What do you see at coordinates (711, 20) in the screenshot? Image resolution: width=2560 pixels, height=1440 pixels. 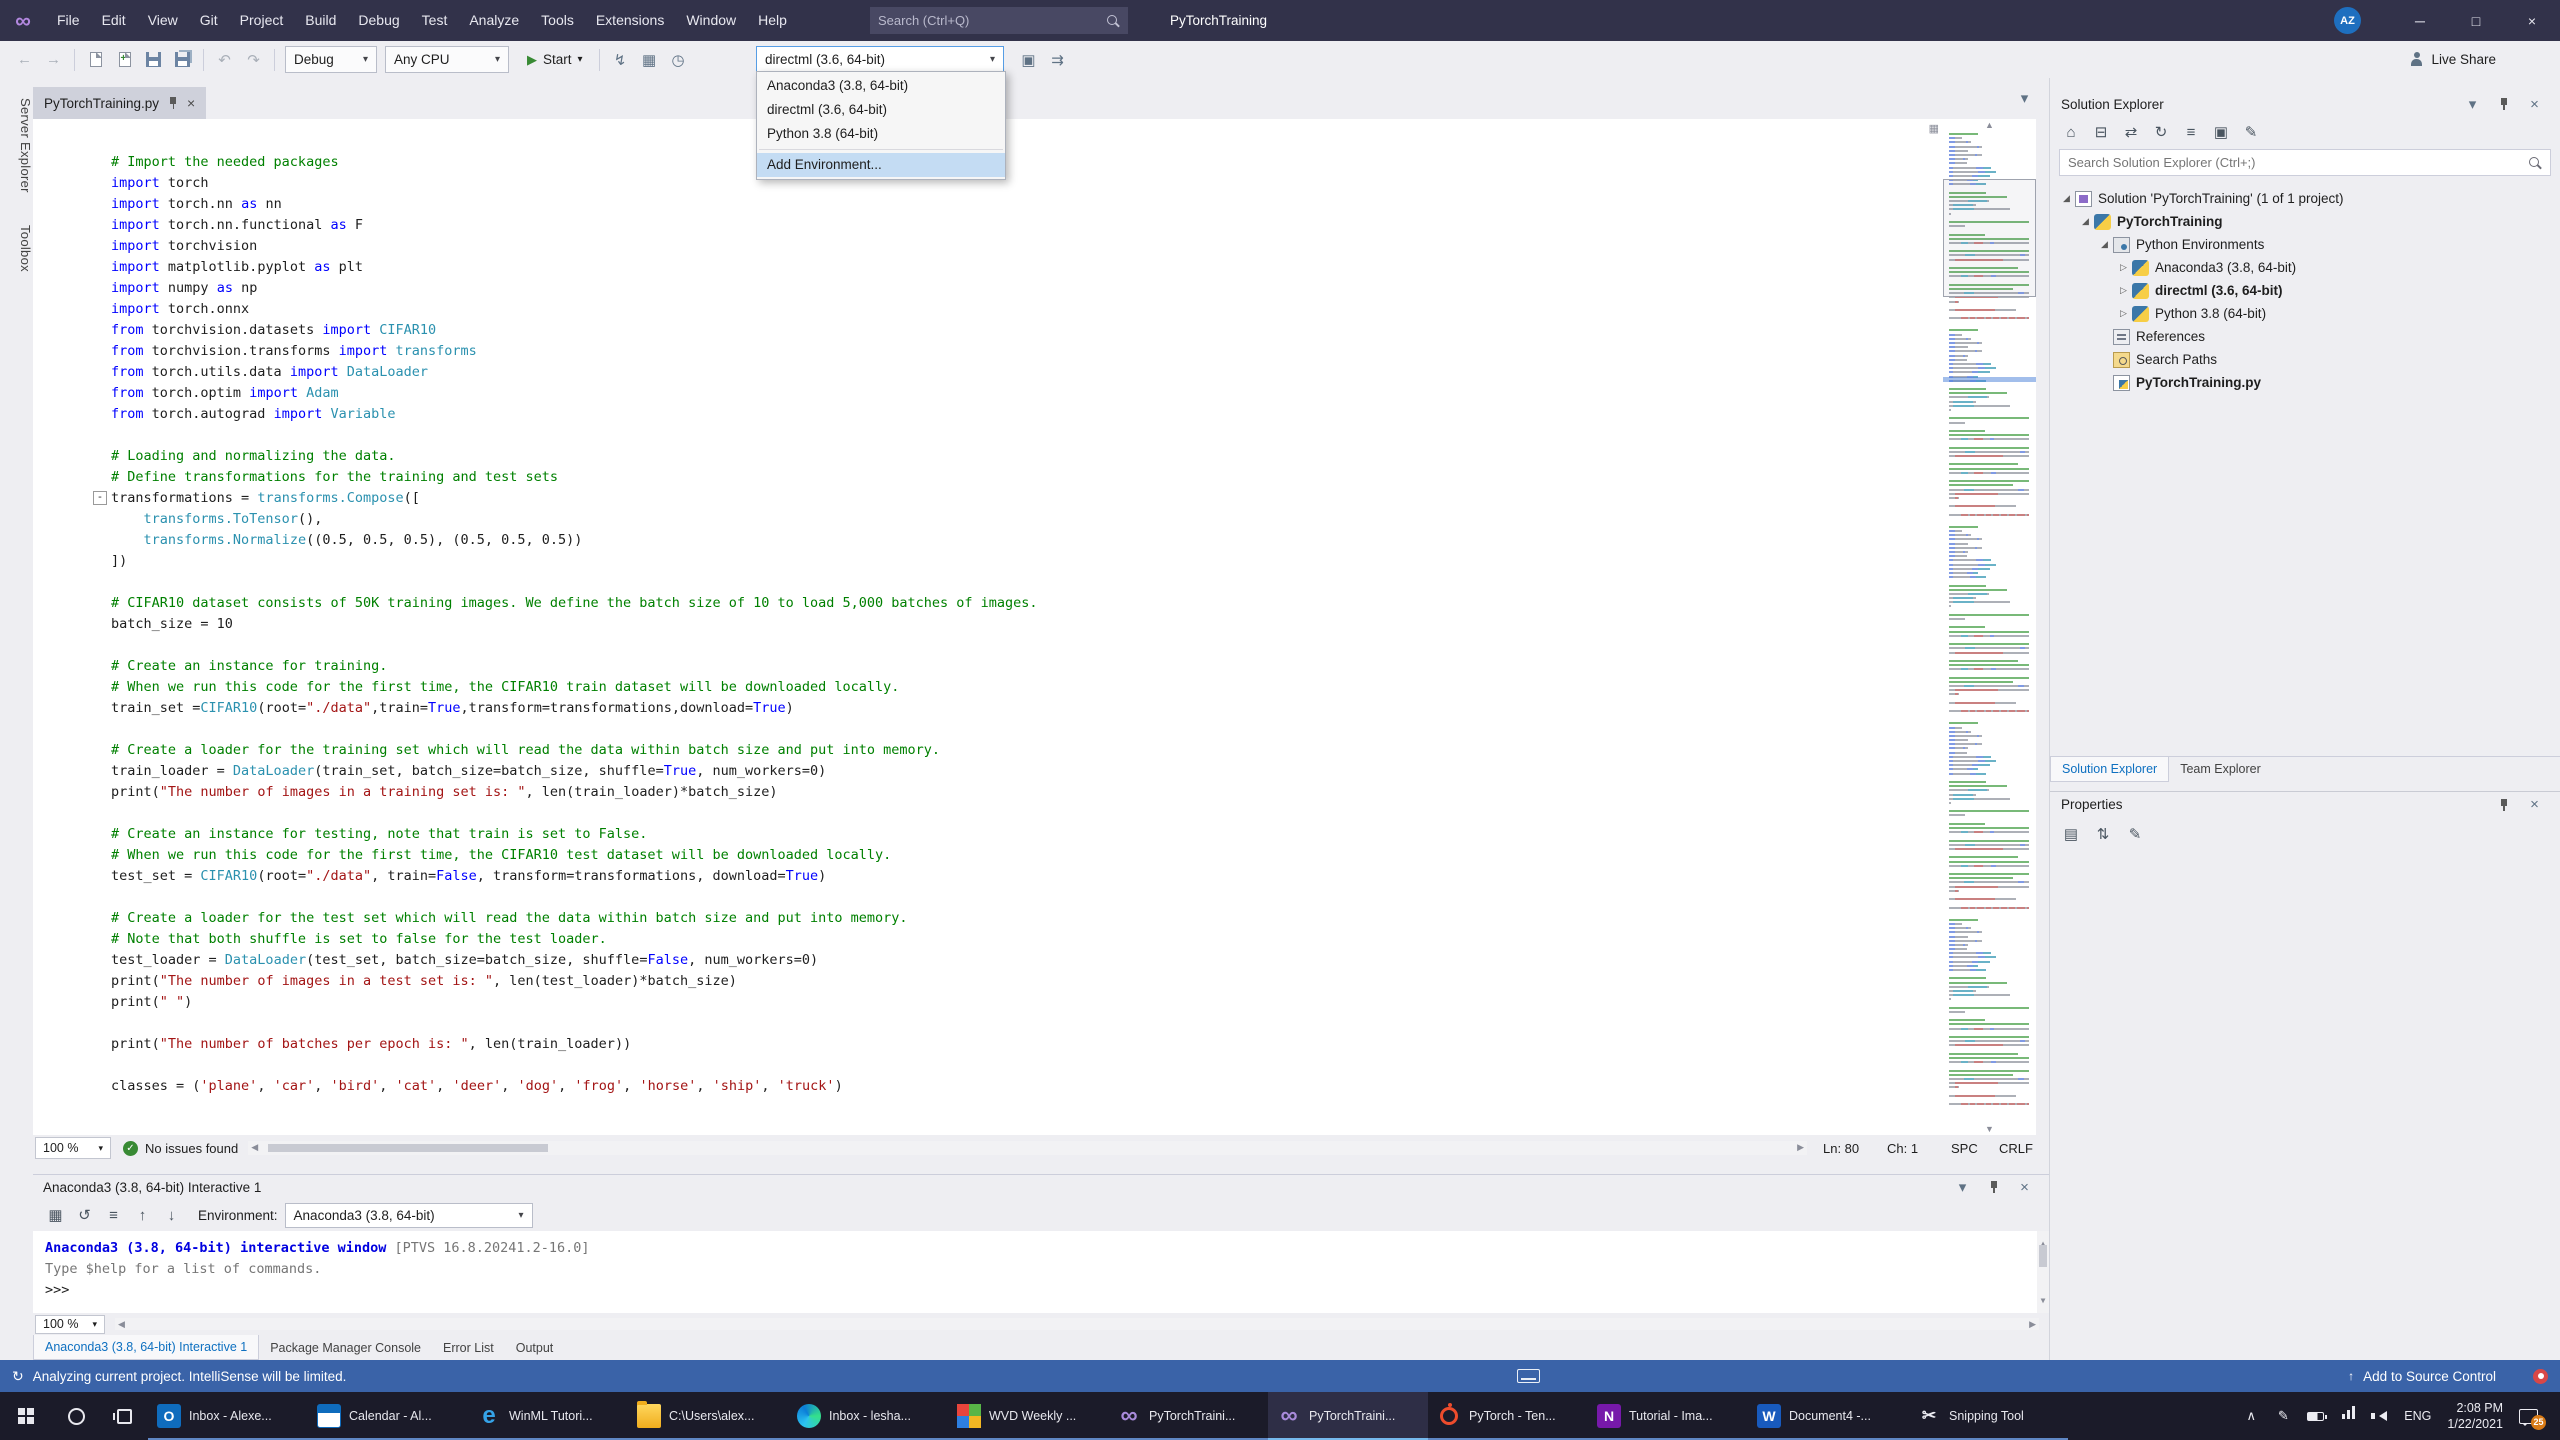 I see `menu-window: Window` at bounding box center [711, 20].